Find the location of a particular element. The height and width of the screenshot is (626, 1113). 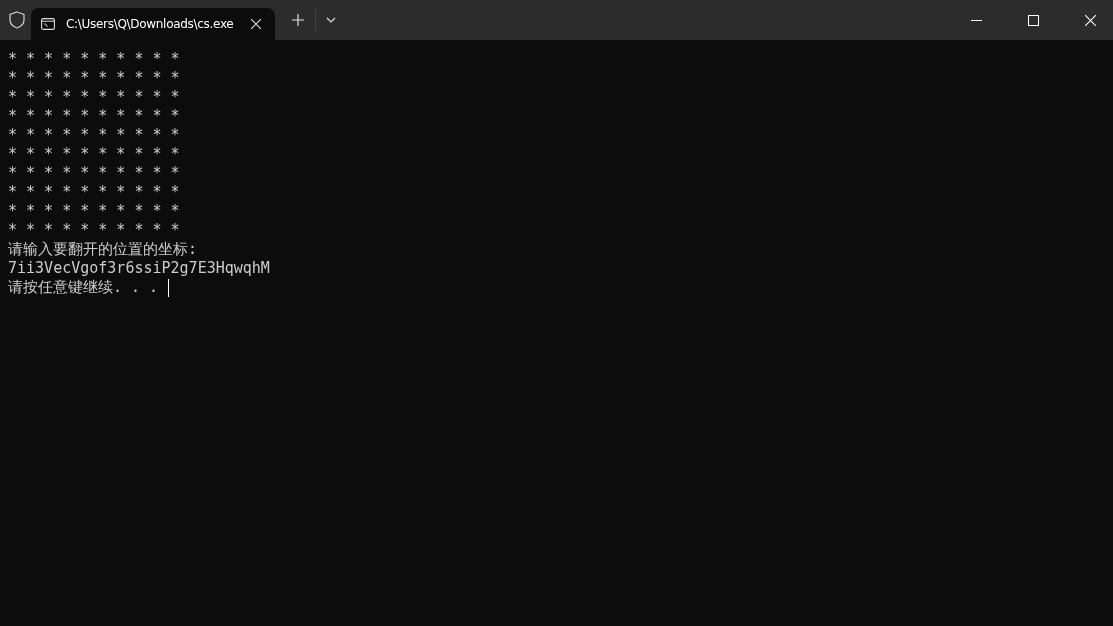

maximize-icon is located at coordinates (1033, 20).